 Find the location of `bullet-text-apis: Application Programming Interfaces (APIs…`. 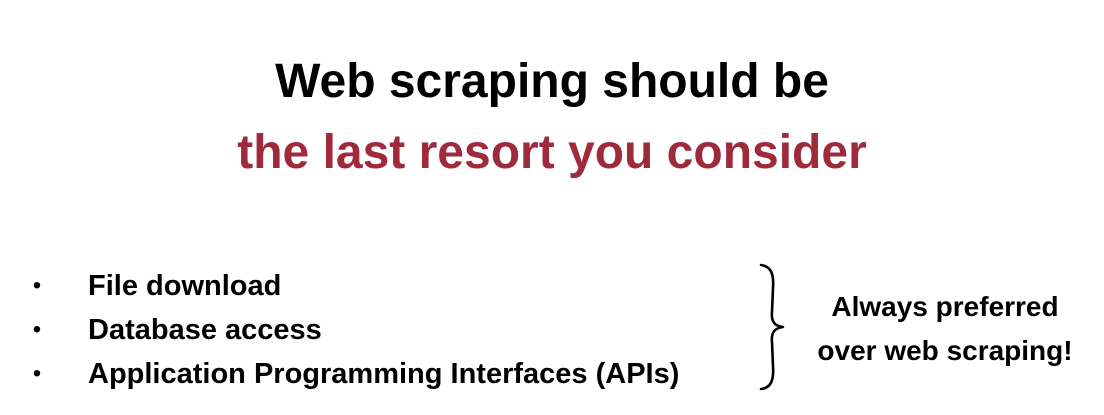

bullet-text-apis: Application Programming Interfaces (APIs… is located at coordinates (384, 374).